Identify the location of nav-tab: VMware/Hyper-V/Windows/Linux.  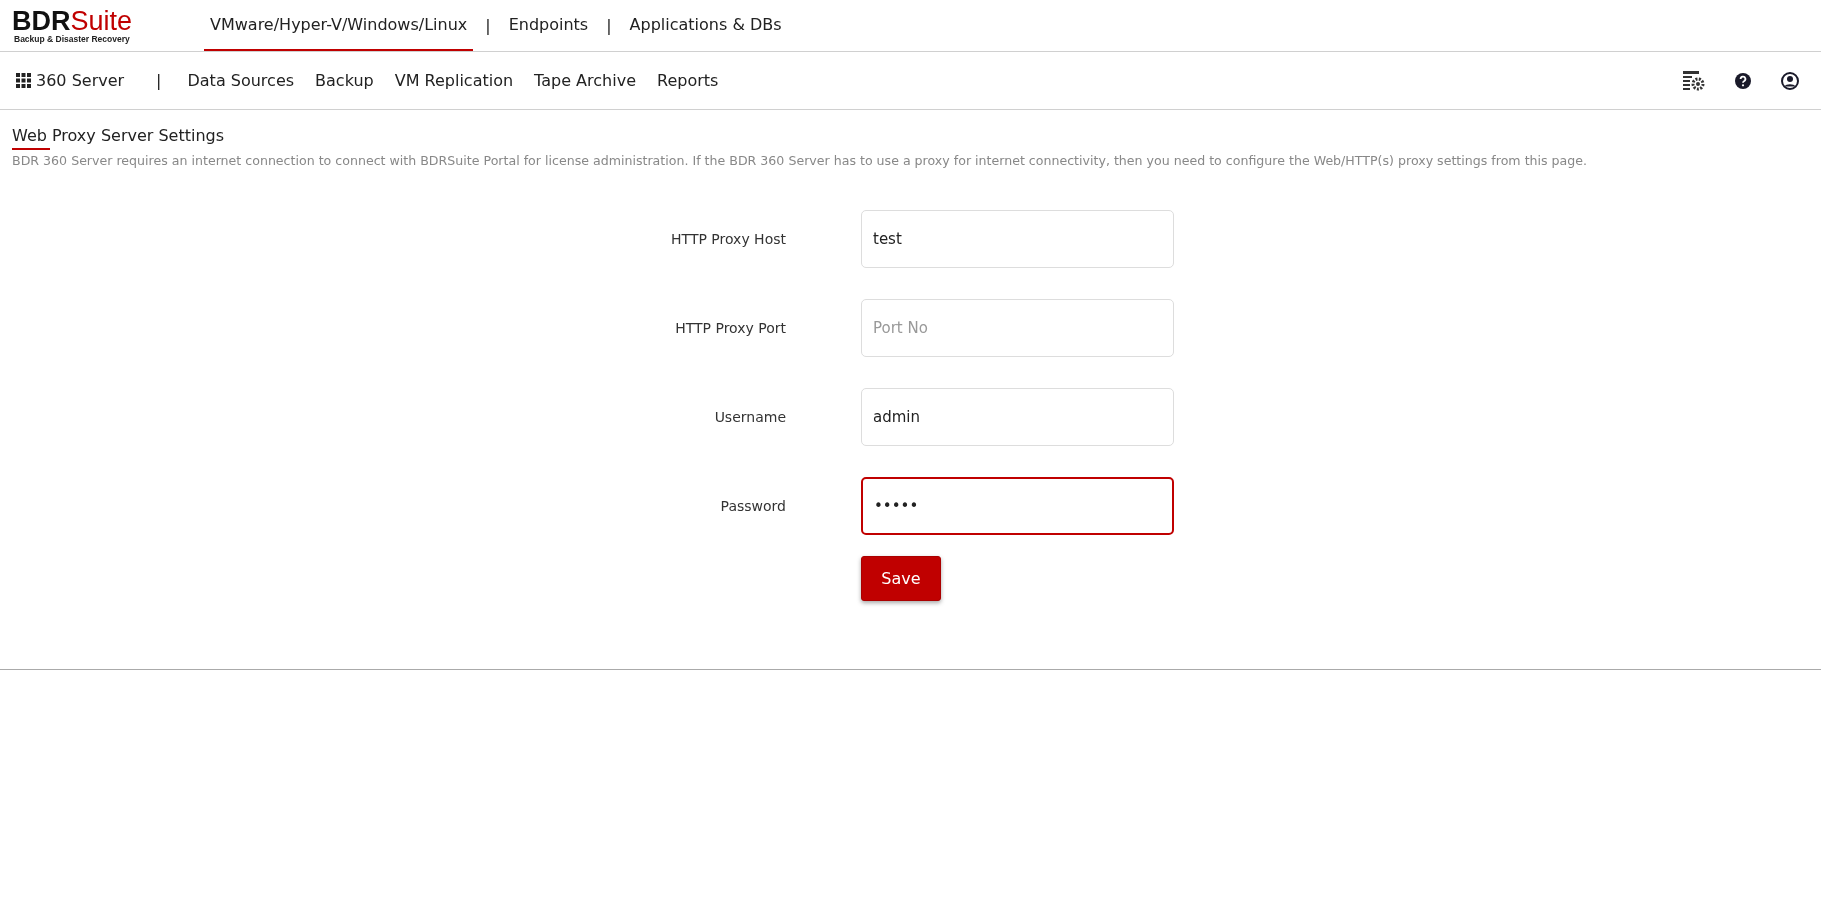
(339, 25).